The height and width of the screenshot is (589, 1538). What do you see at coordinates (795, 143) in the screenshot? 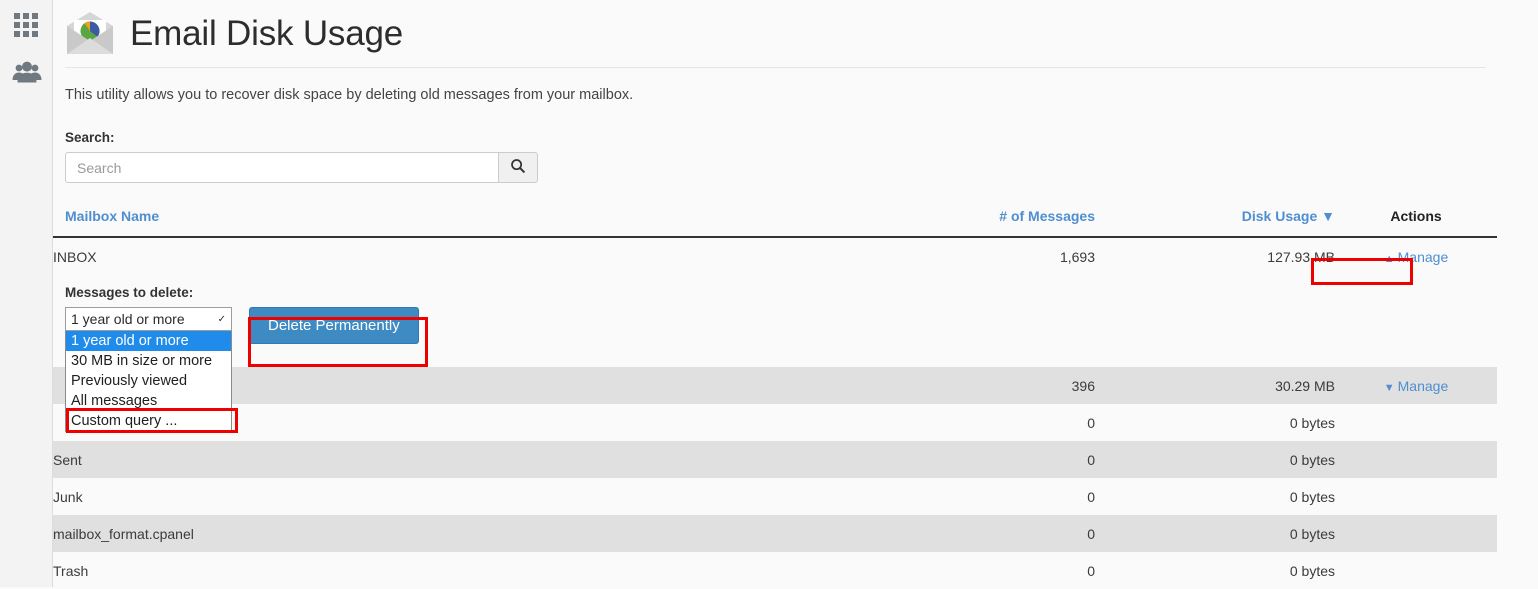
I see `search-block: Search:` at bounding box center [795, 143].